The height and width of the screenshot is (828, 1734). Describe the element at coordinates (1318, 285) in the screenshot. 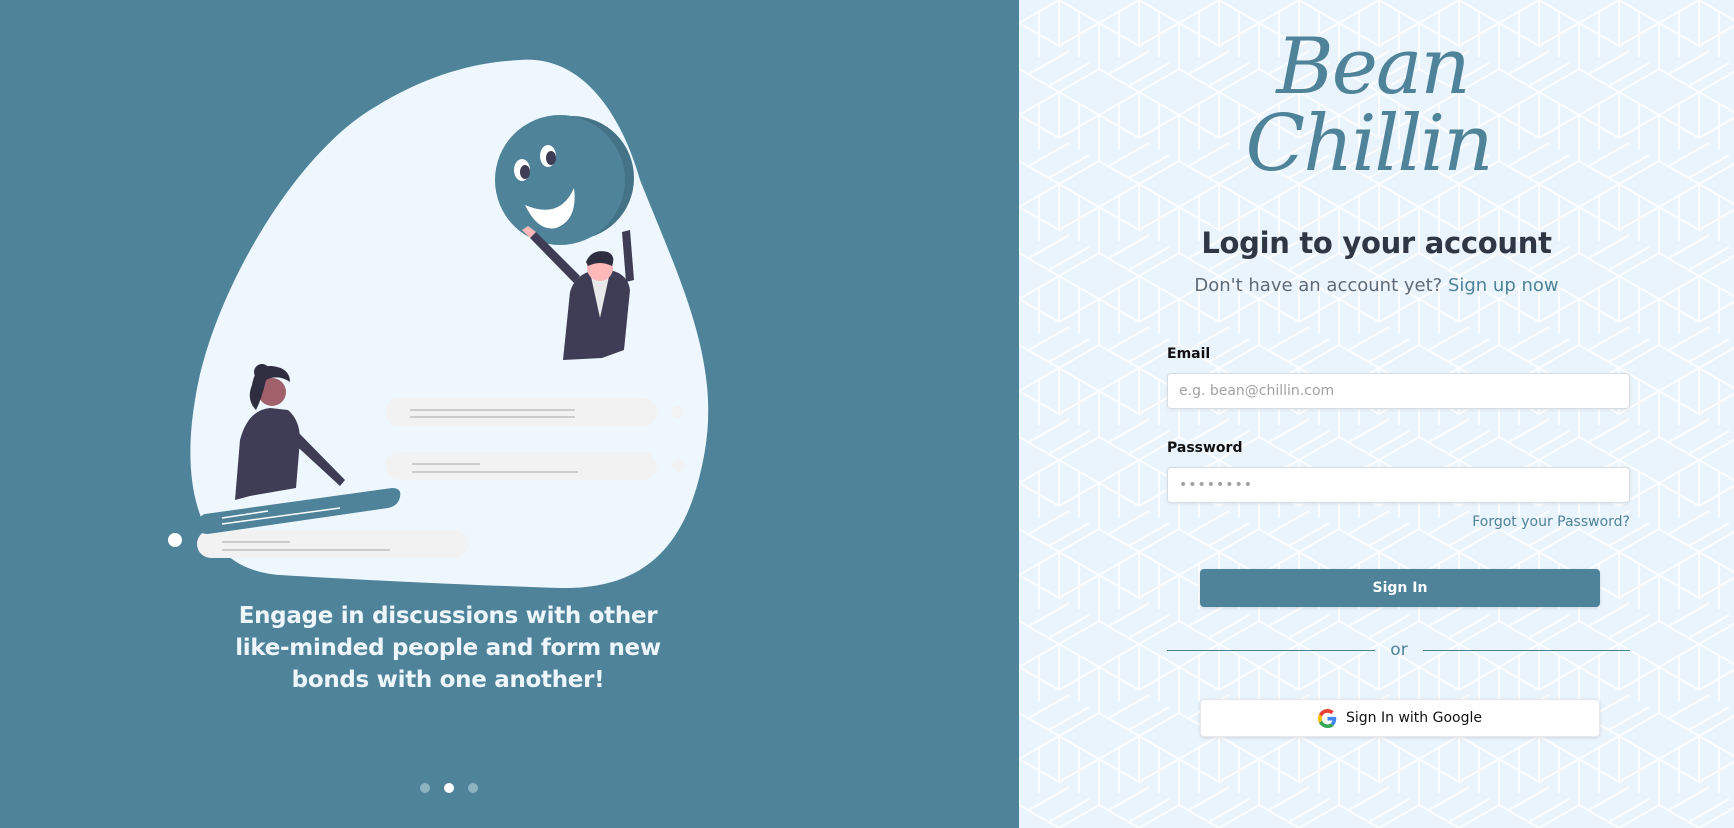

I see `signup-prompt-text: Don't have an account yet?` at that location.